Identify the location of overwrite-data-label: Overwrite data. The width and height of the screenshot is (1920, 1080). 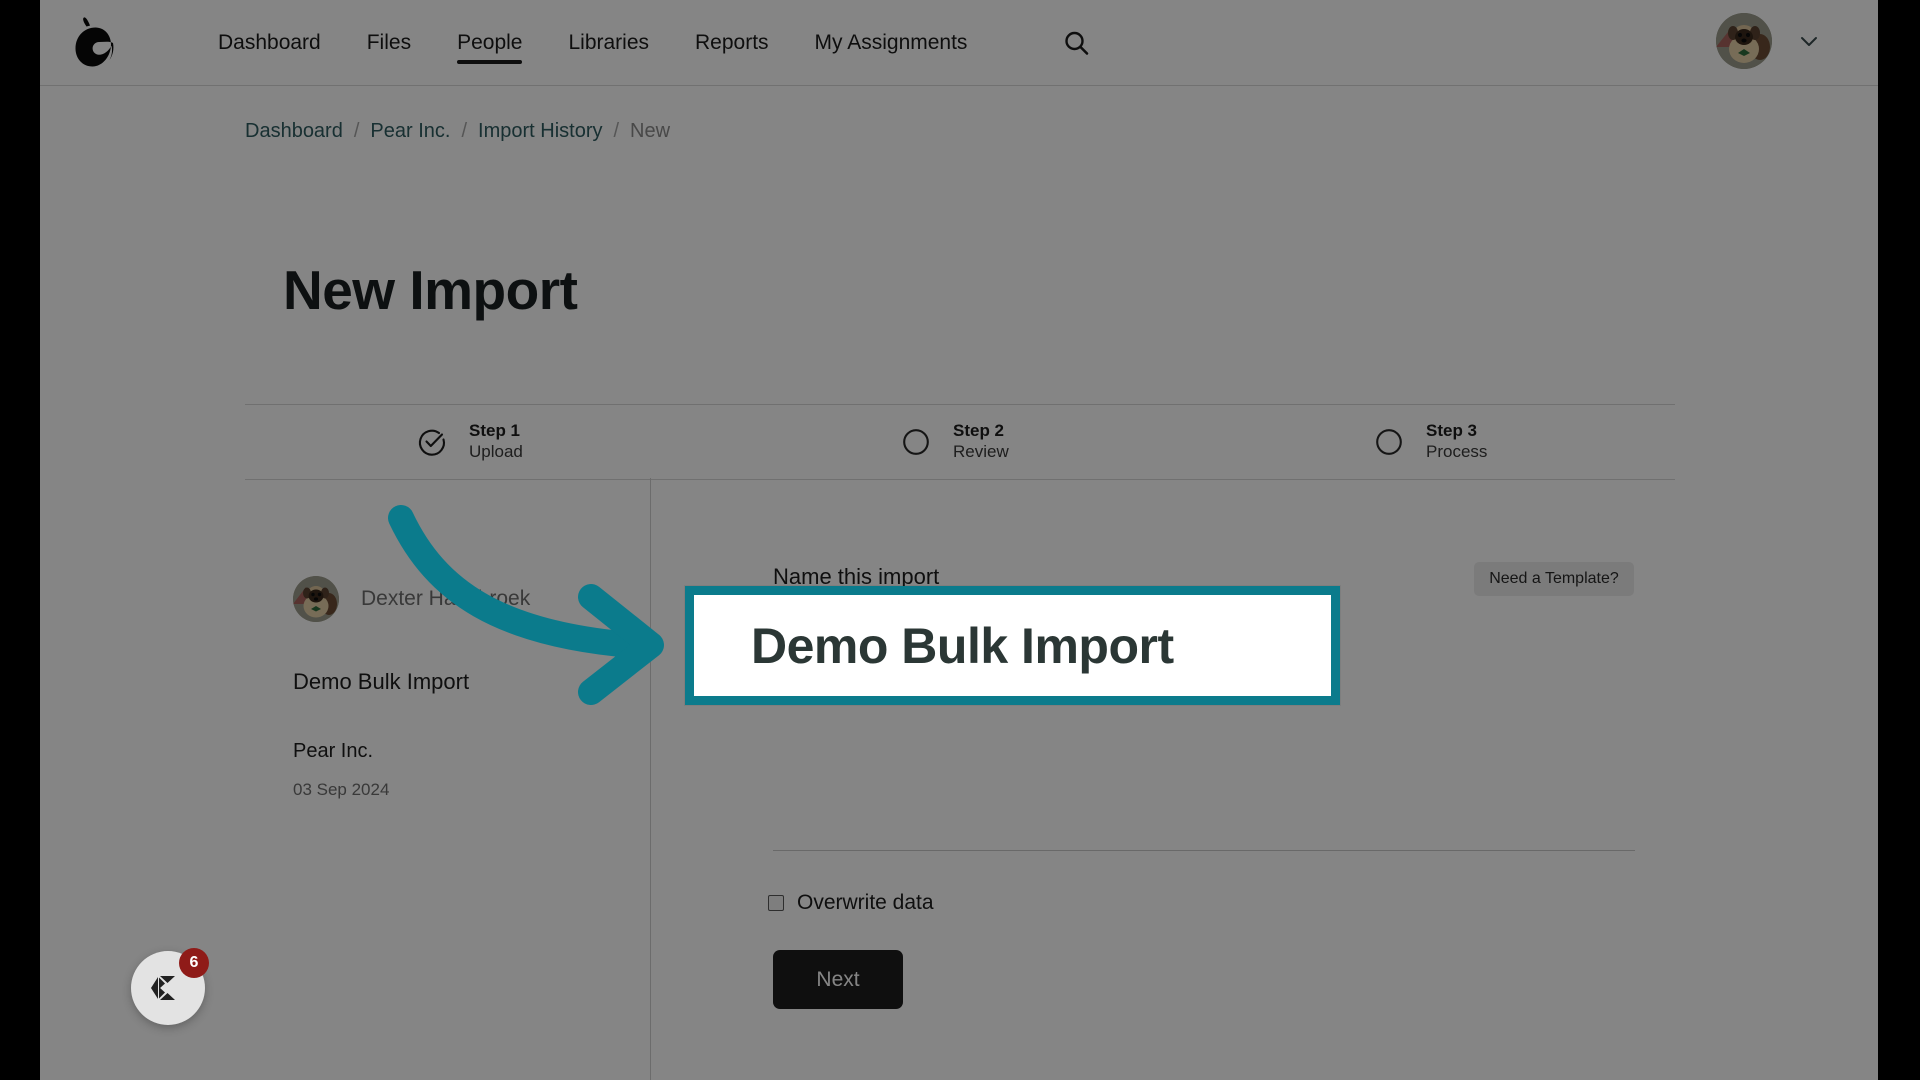
(865, 902).